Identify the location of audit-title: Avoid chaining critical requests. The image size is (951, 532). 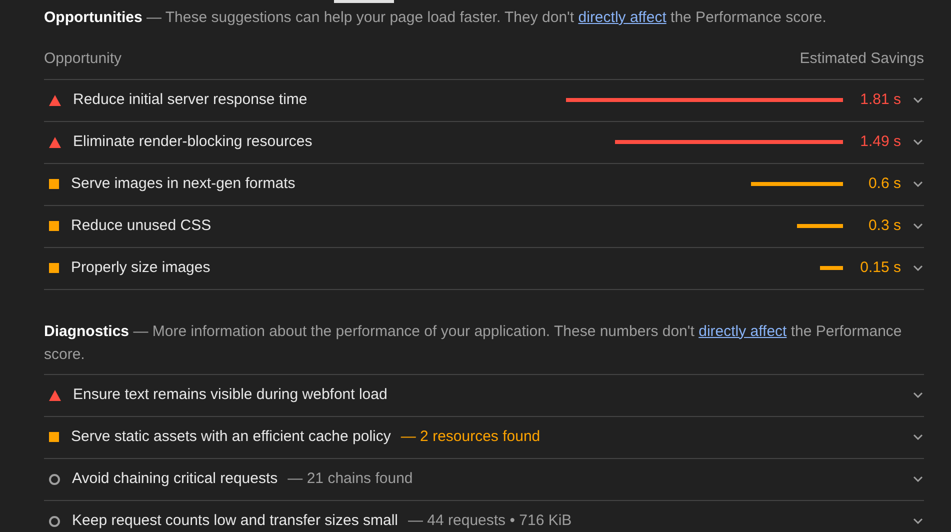
(175, 478).